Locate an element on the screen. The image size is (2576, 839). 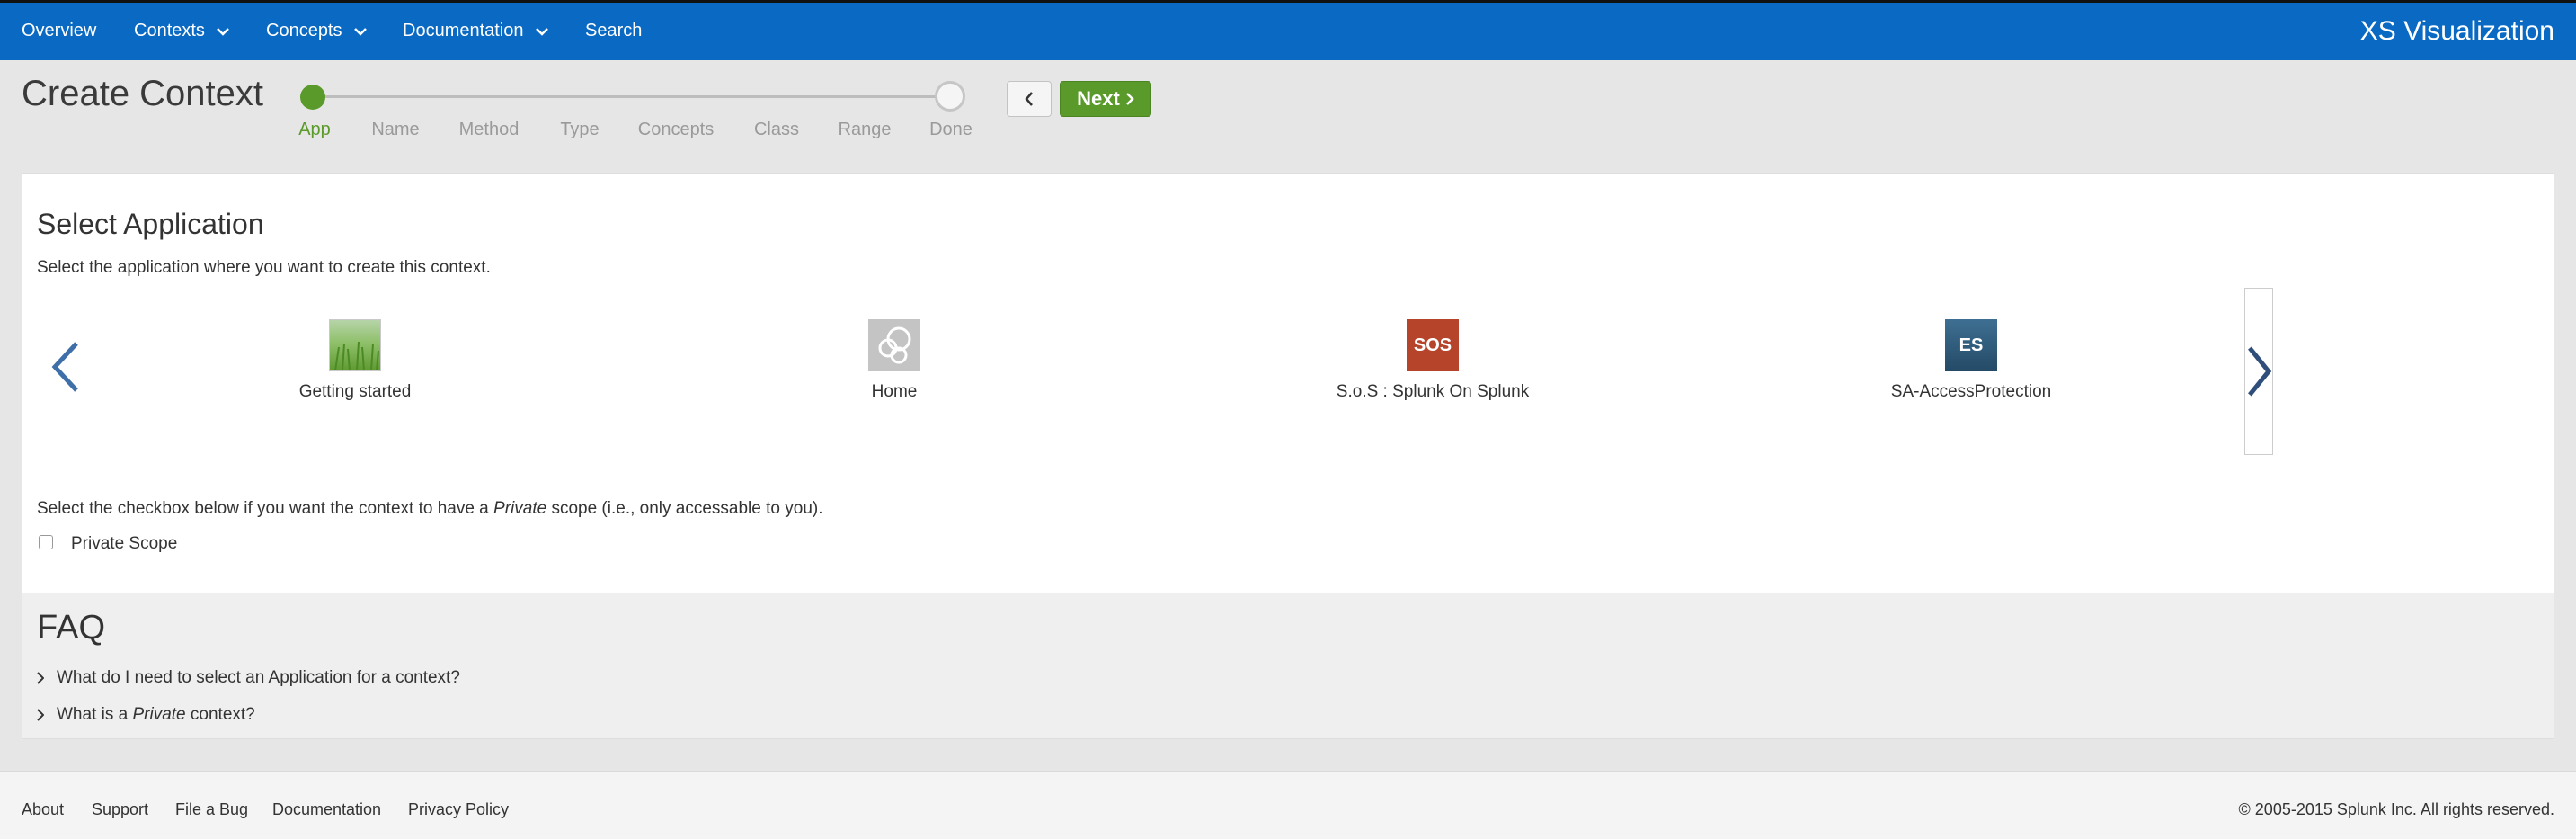
app-tile-home: Home is located at coordinates (894, 360).